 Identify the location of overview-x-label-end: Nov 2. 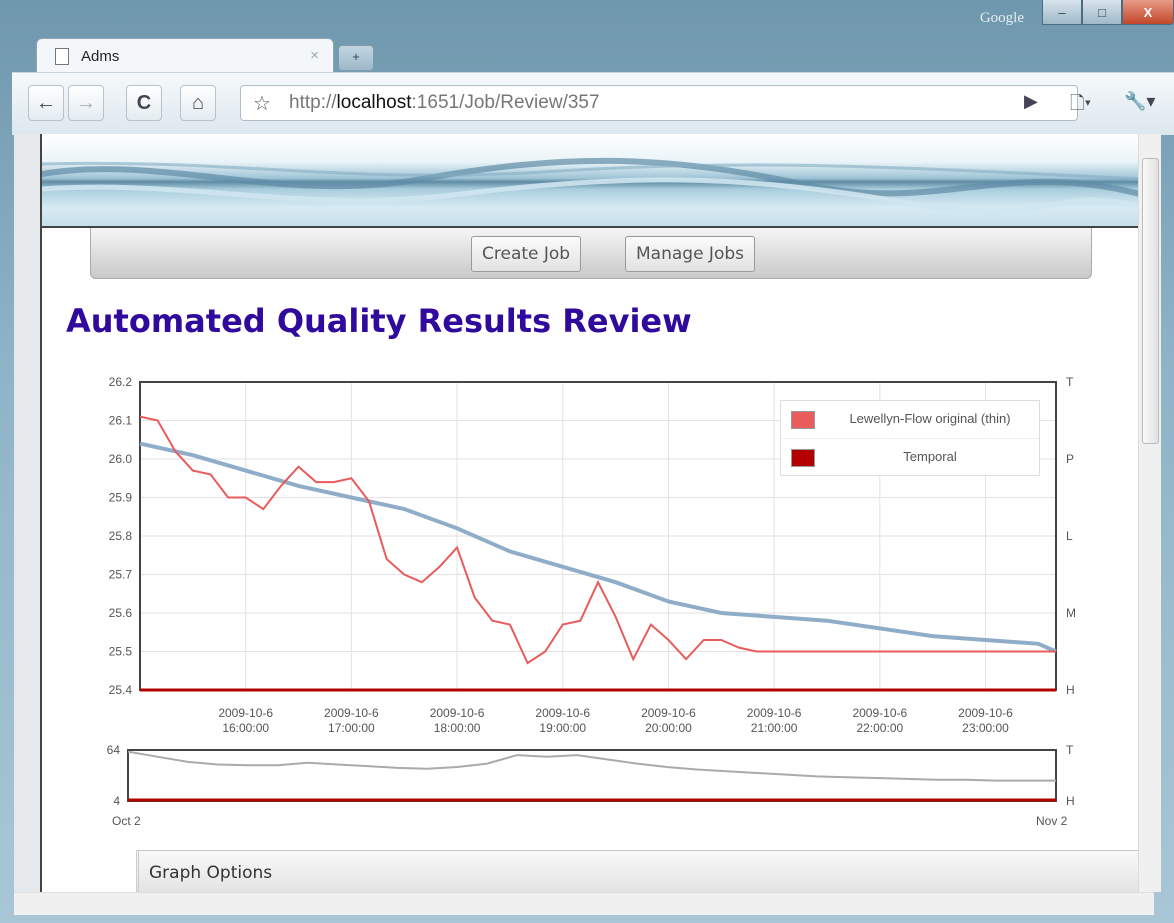
(1052, 821).